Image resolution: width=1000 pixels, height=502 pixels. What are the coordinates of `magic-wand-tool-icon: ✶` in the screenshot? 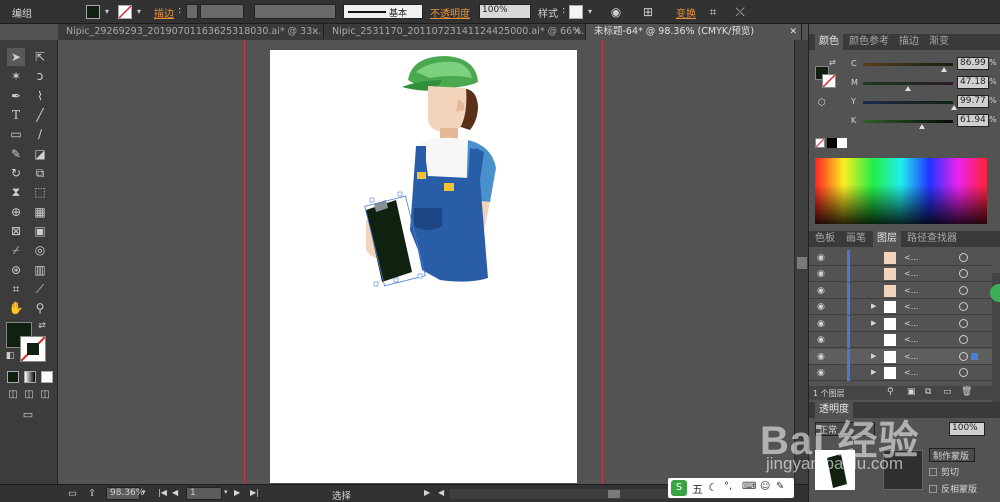 It's located at (16, 76).